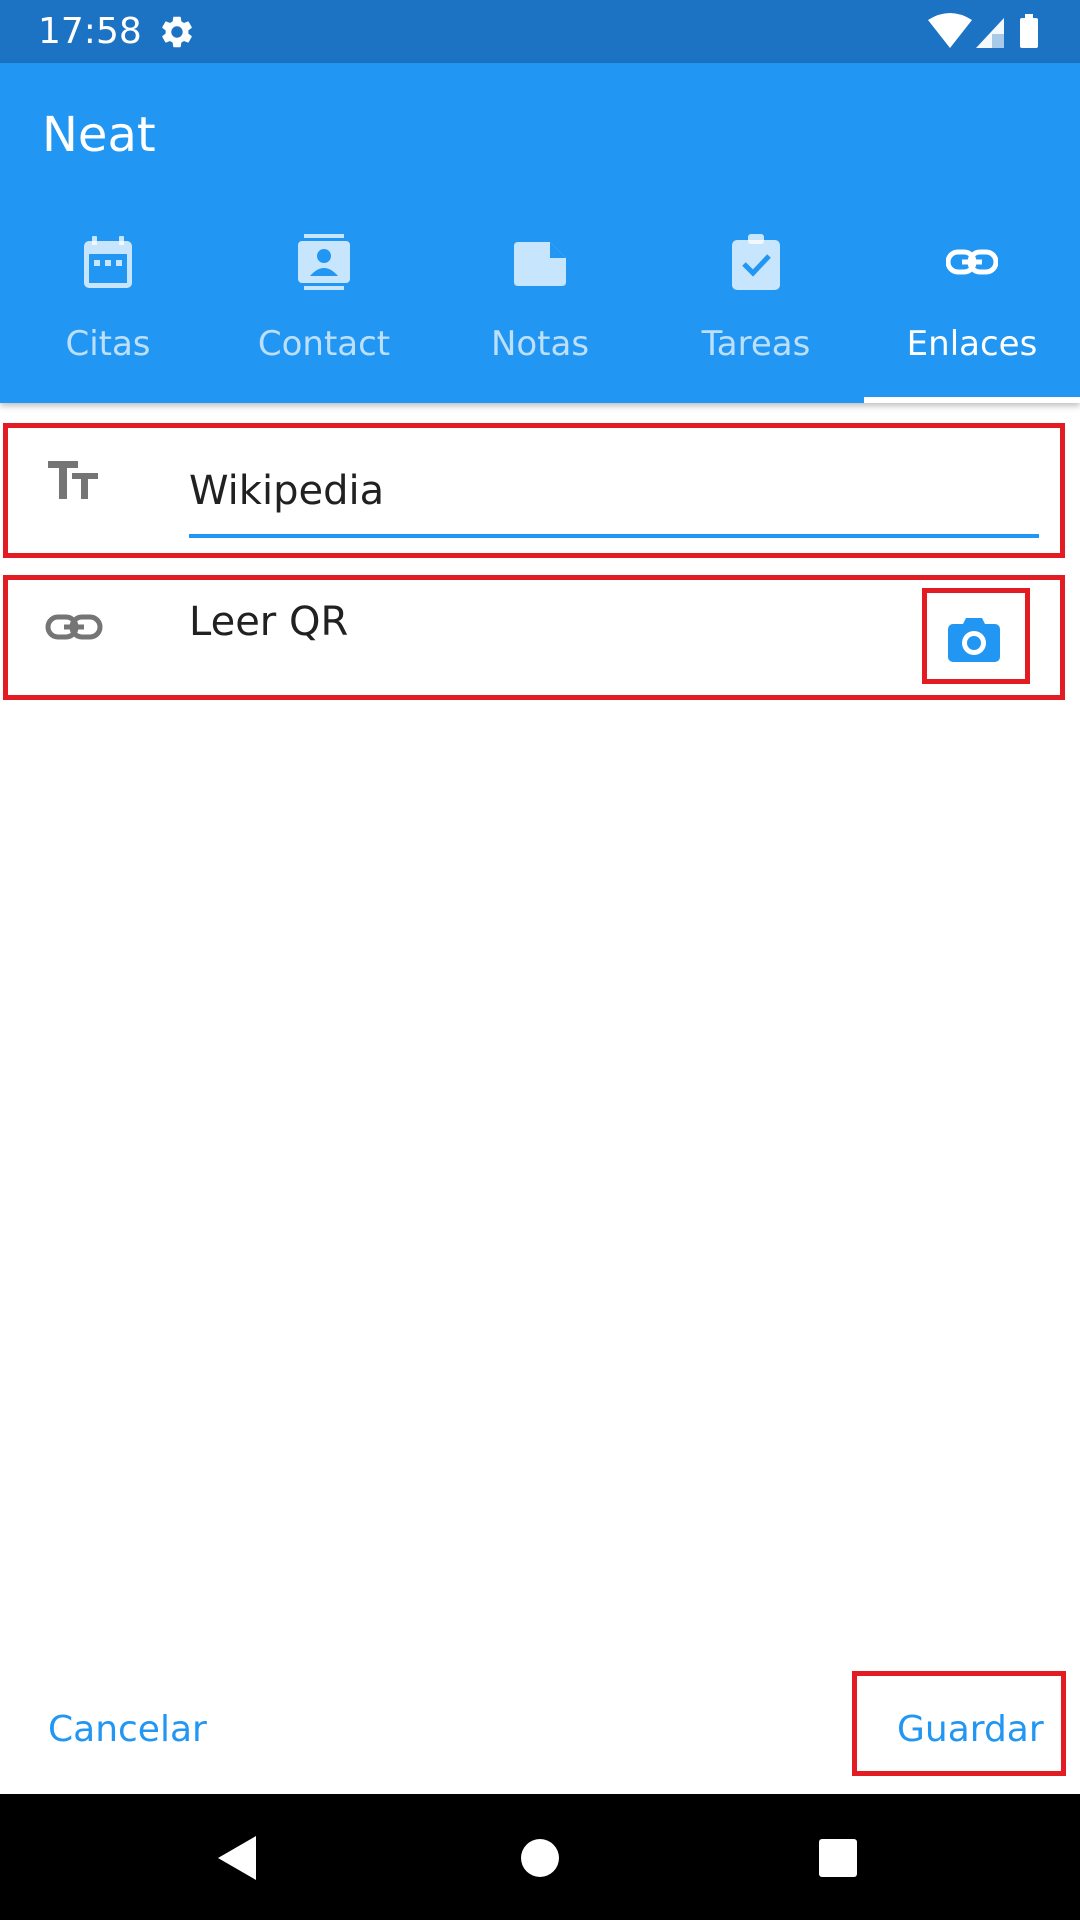 This screenshot has height=1920, width=1080. I want to click on back-icon, so click(238, 1860).